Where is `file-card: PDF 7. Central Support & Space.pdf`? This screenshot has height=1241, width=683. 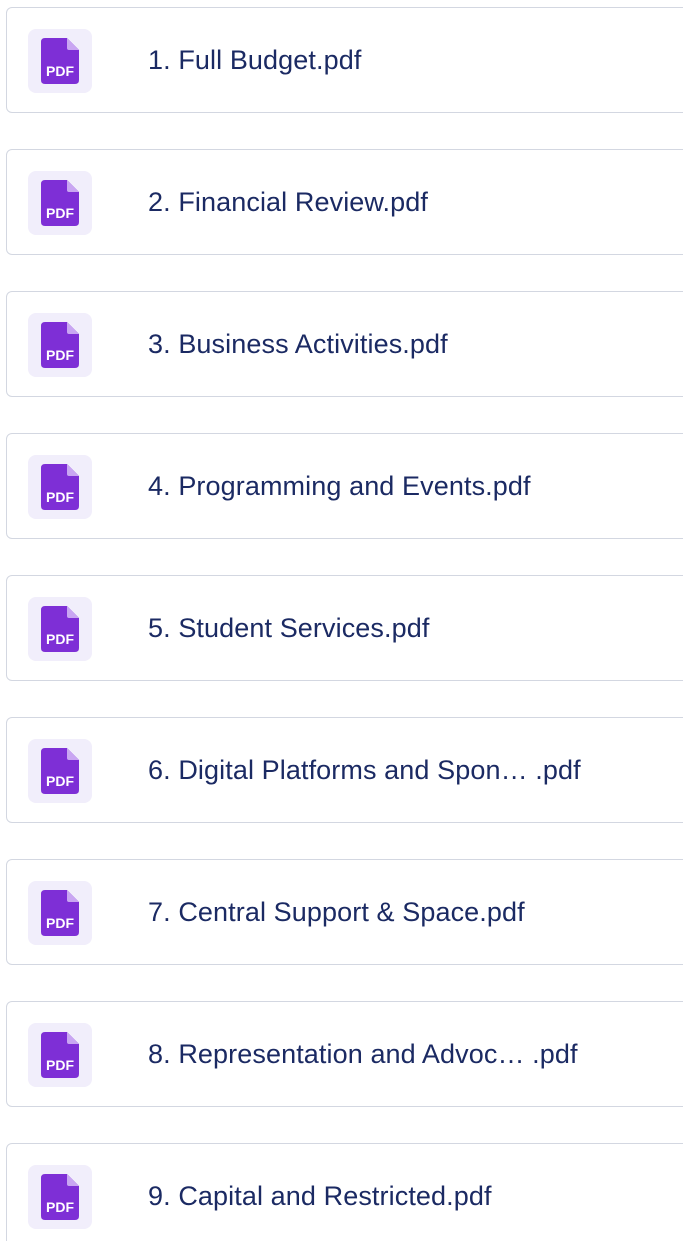 file-card: PDF 7. Central Support & Space.pdf is located at coordinates (344, 912).